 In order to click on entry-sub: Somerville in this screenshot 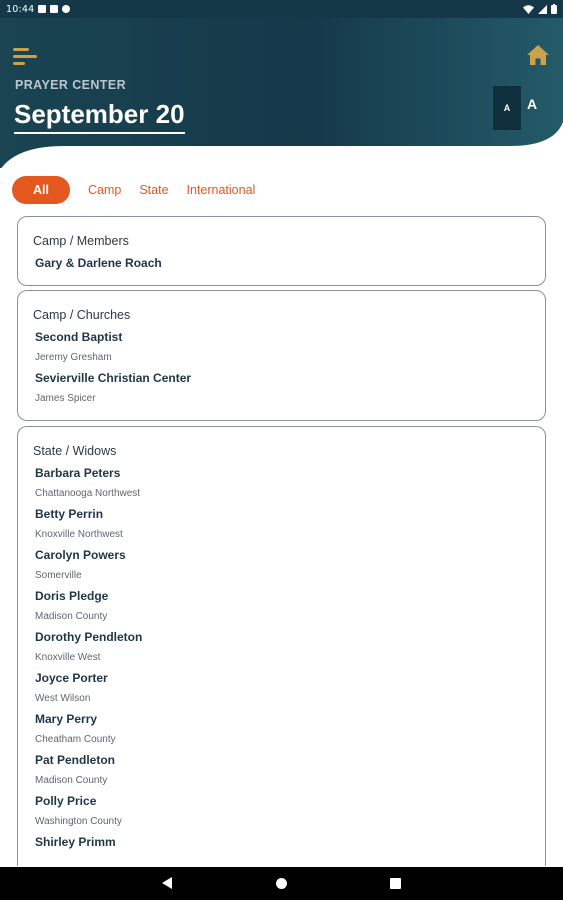, I will do `click(58, 575)`.